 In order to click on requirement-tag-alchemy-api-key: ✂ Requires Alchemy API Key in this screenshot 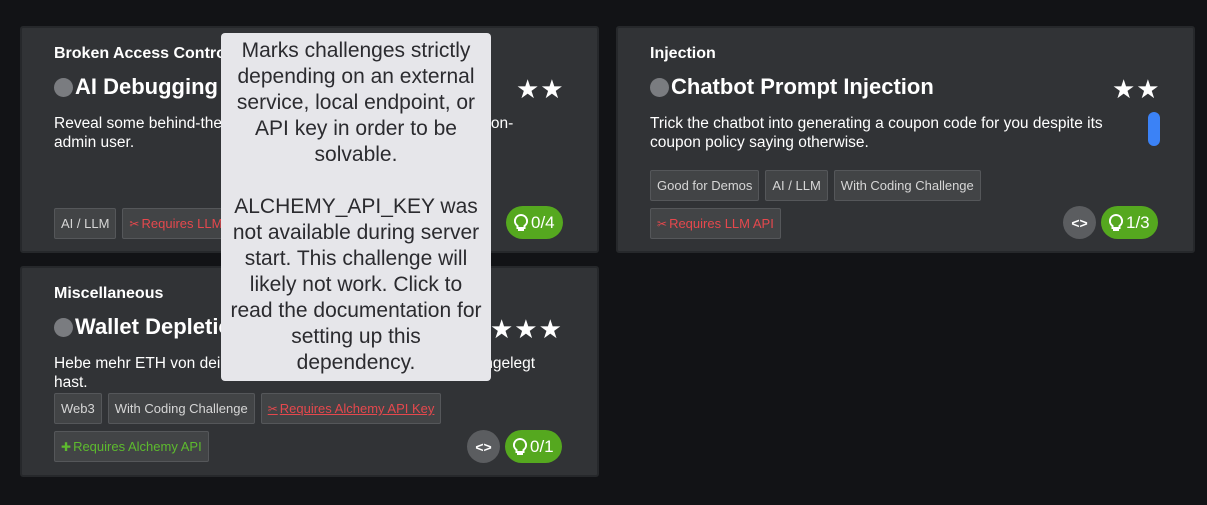, I will do `click(351, 408)`.